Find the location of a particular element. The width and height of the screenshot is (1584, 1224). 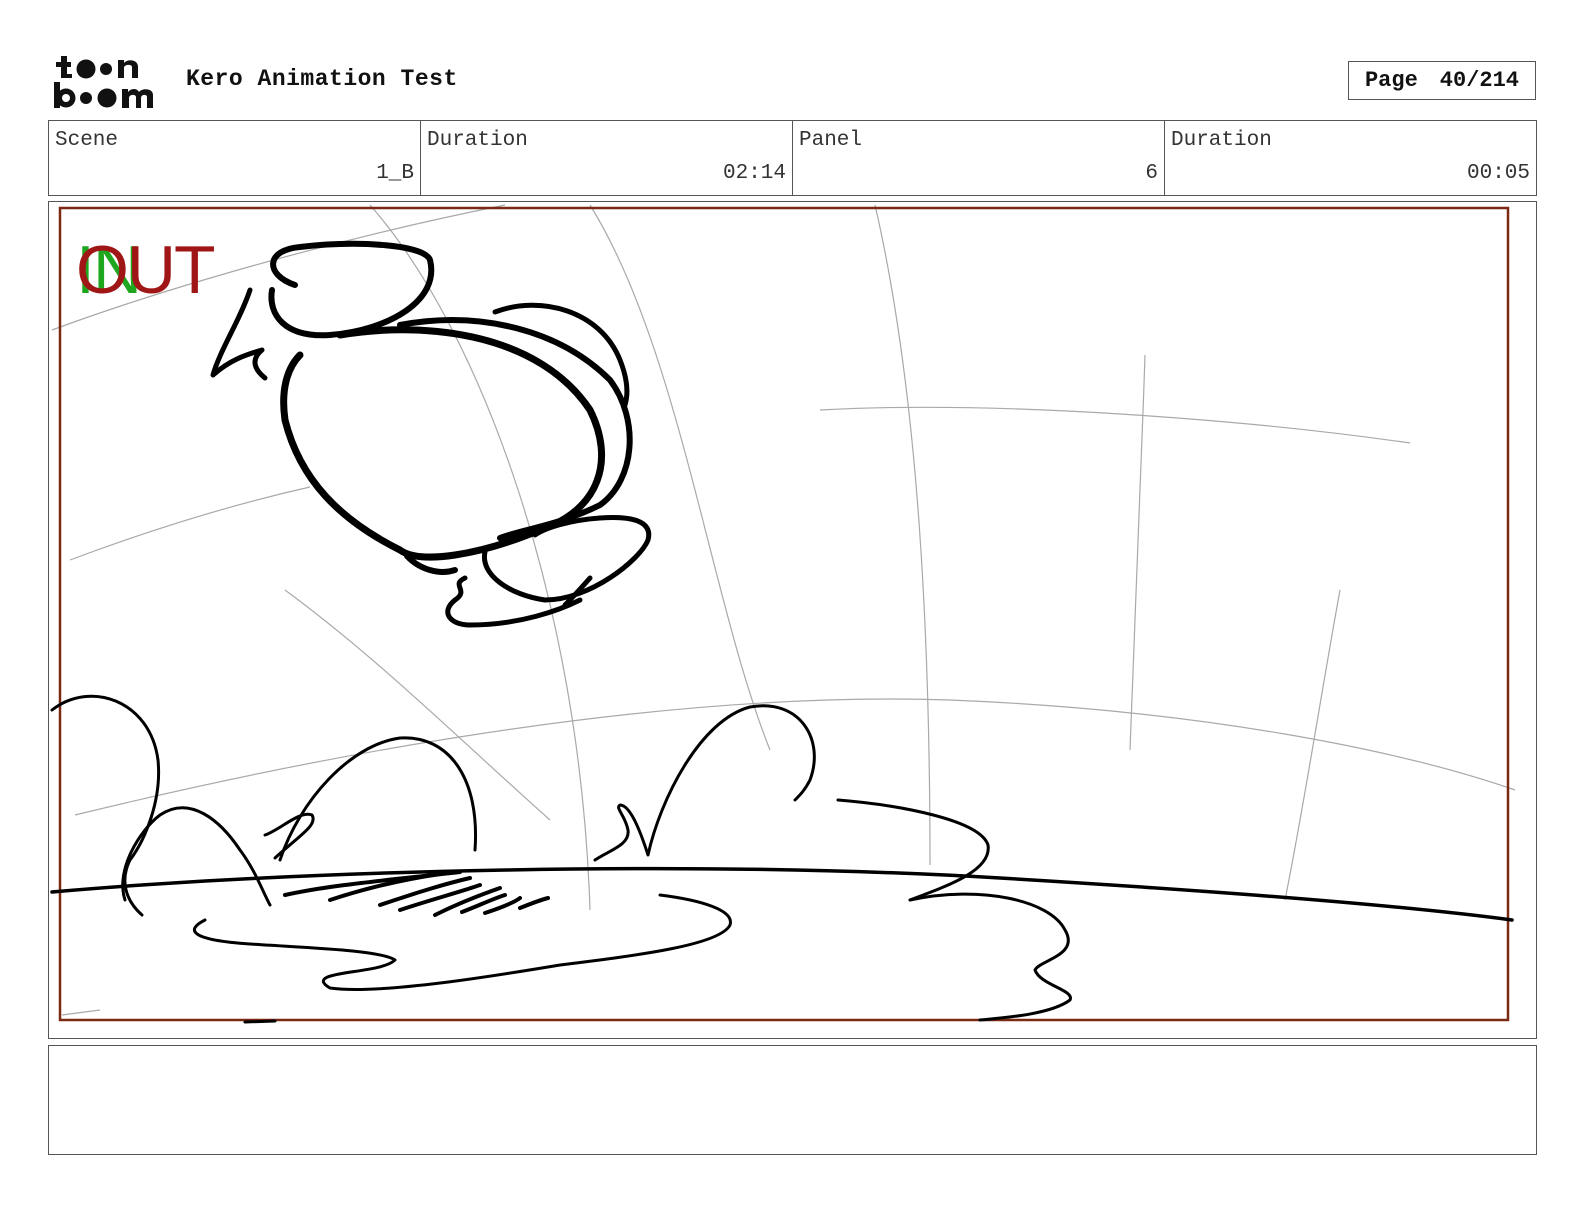

in-out-markers: IN OUT is located at coordinates (161, 270).